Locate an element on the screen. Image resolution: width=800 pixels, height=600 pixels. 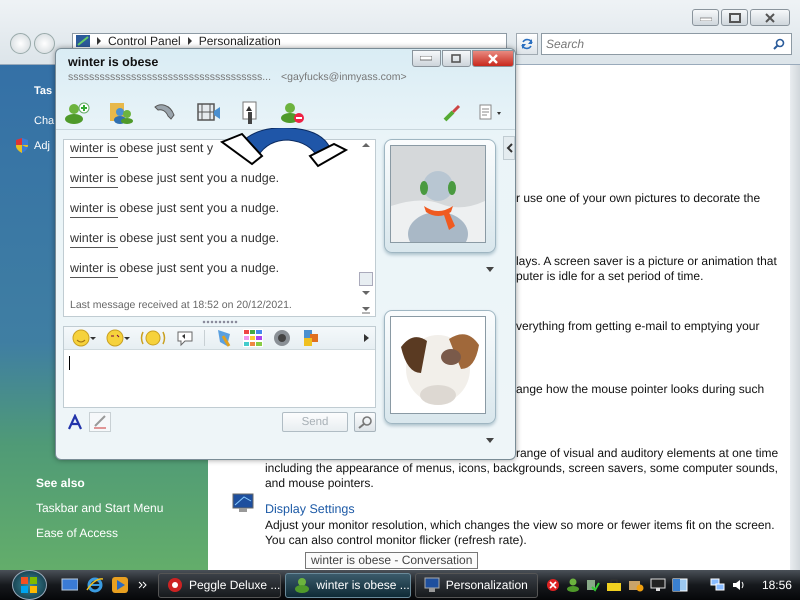
refresh-icon is located at coordinates (527, 44).